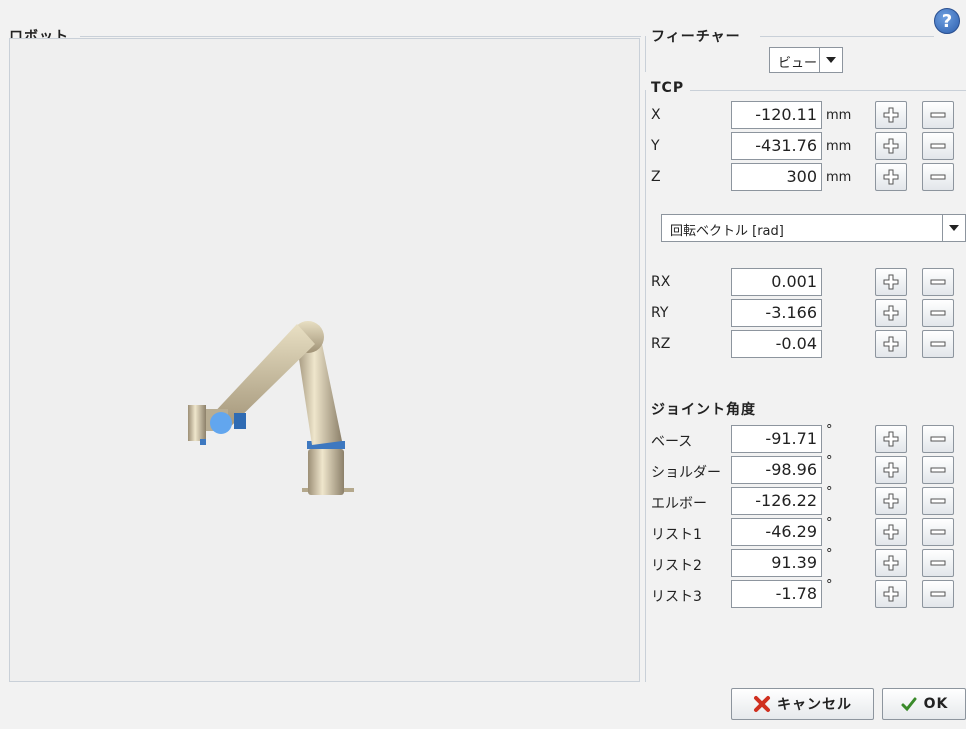  I want to click on joint-label: リスト1, so click(676, 535).